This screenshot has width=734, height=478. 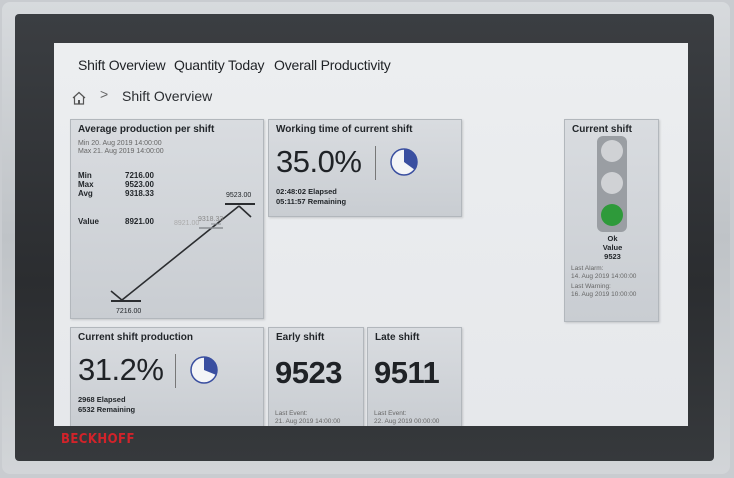 What do you see at coordinates (390, 413) in the screenshot?
I see `late-event-label: Last Event:` at bounding box center [390, 413].